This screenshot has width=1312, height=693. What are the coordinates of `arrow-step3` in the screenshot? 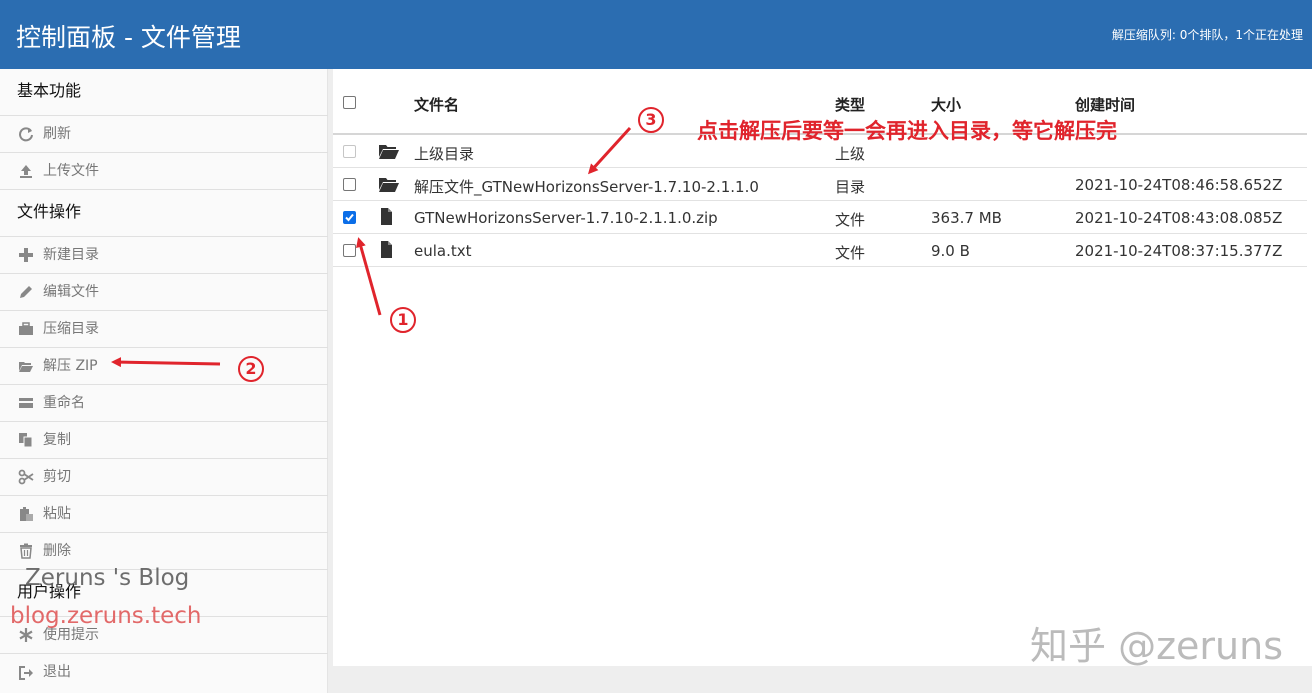 It's located at (609, 150).